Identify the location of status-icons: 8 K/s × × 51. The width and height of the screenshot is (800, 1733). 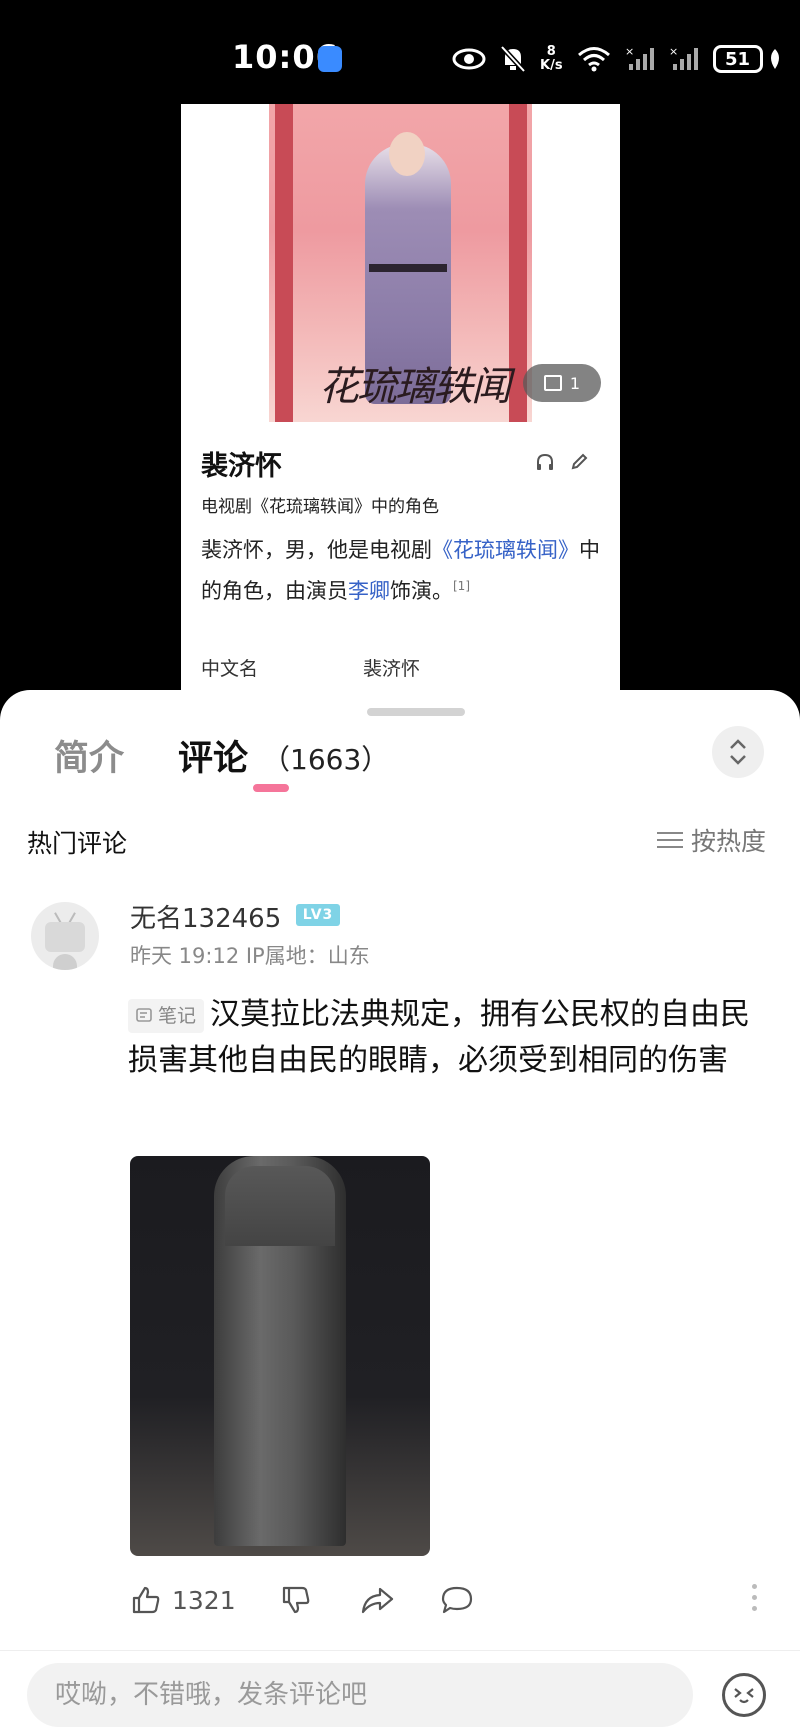
(617, 59).